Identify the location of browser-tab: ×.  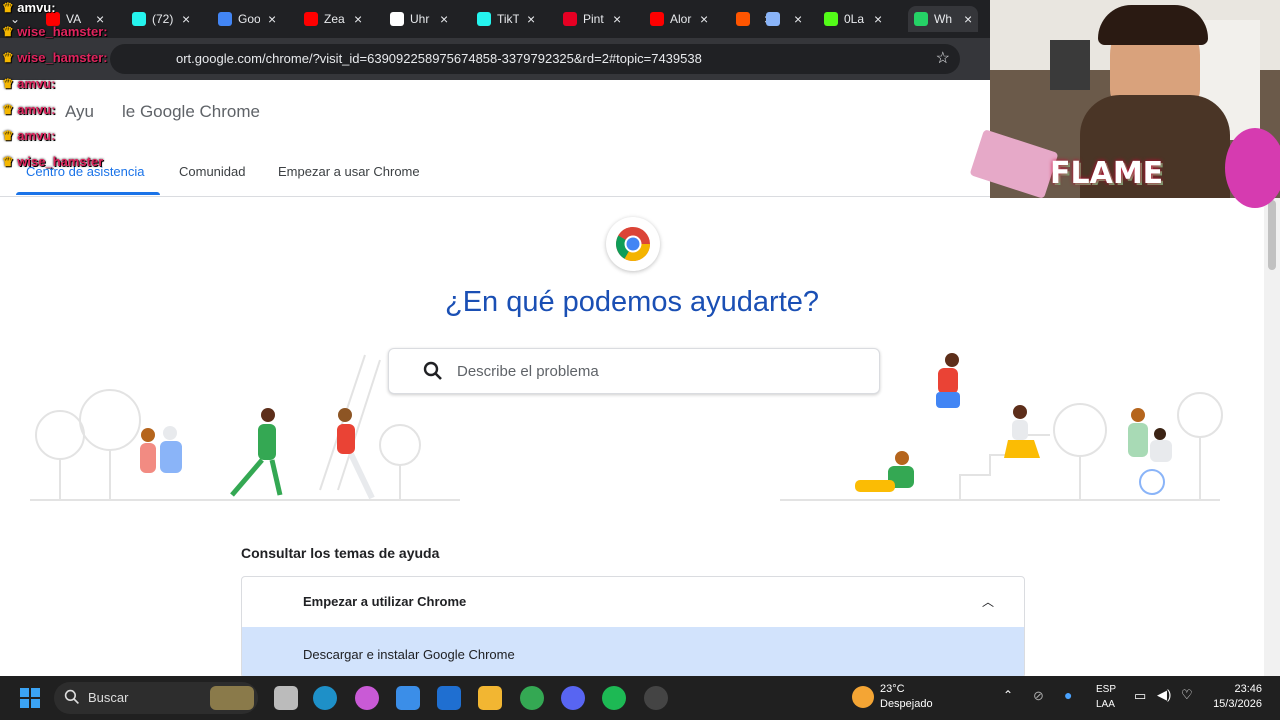
(784, 19).